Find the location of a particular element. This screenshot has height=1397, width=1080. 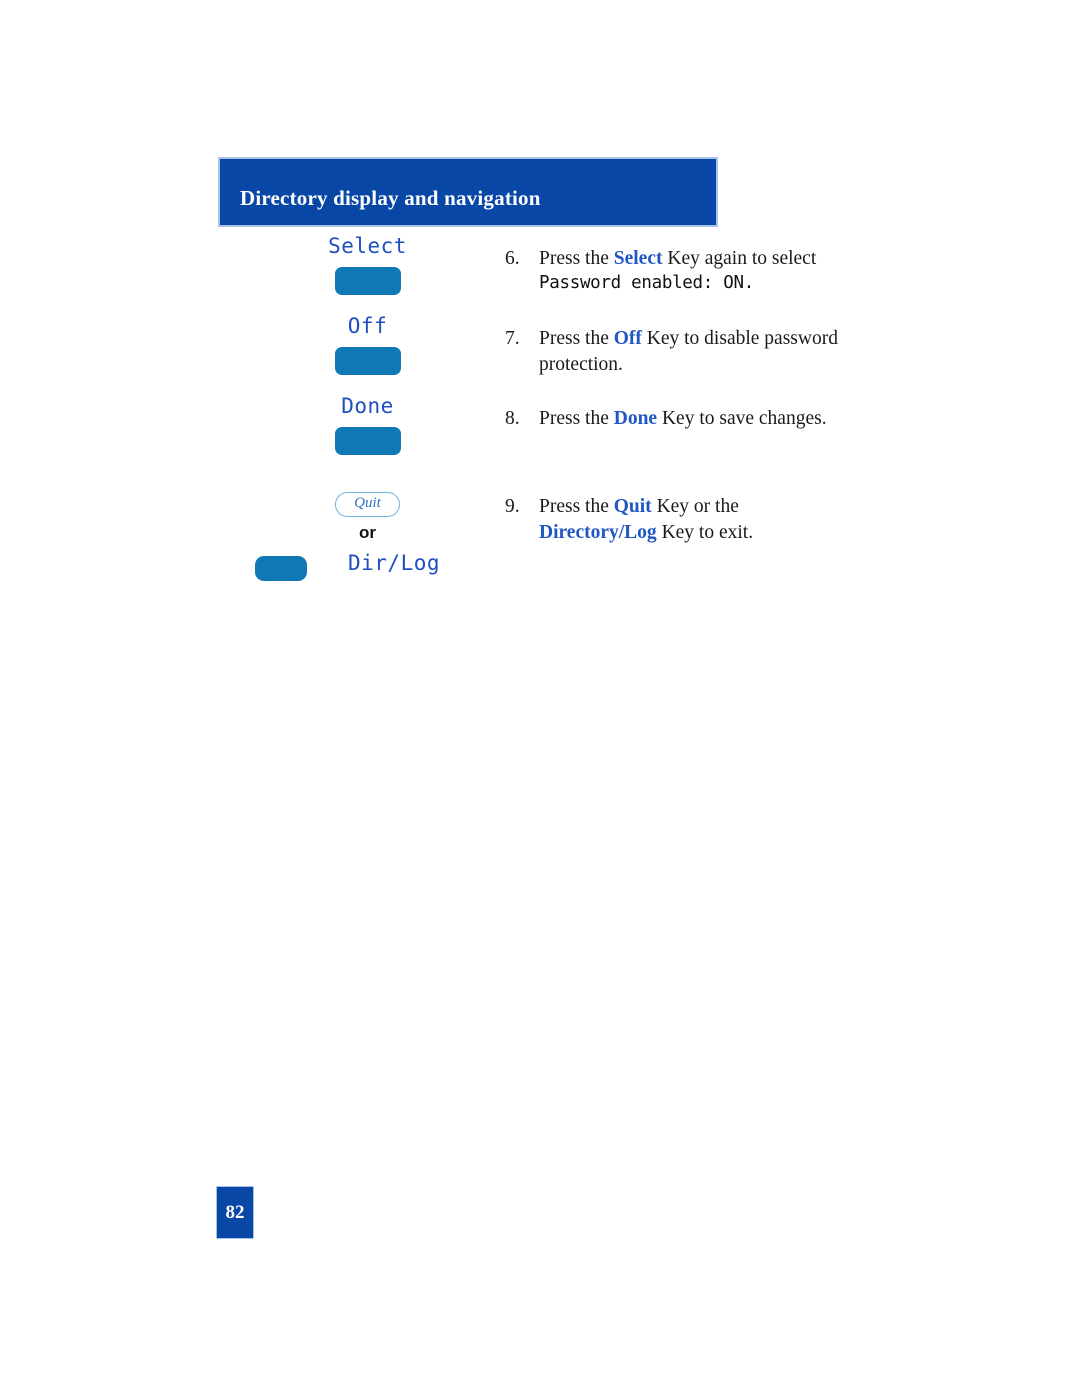

softkey-label-select: Select is located at coordinates (367, 246).